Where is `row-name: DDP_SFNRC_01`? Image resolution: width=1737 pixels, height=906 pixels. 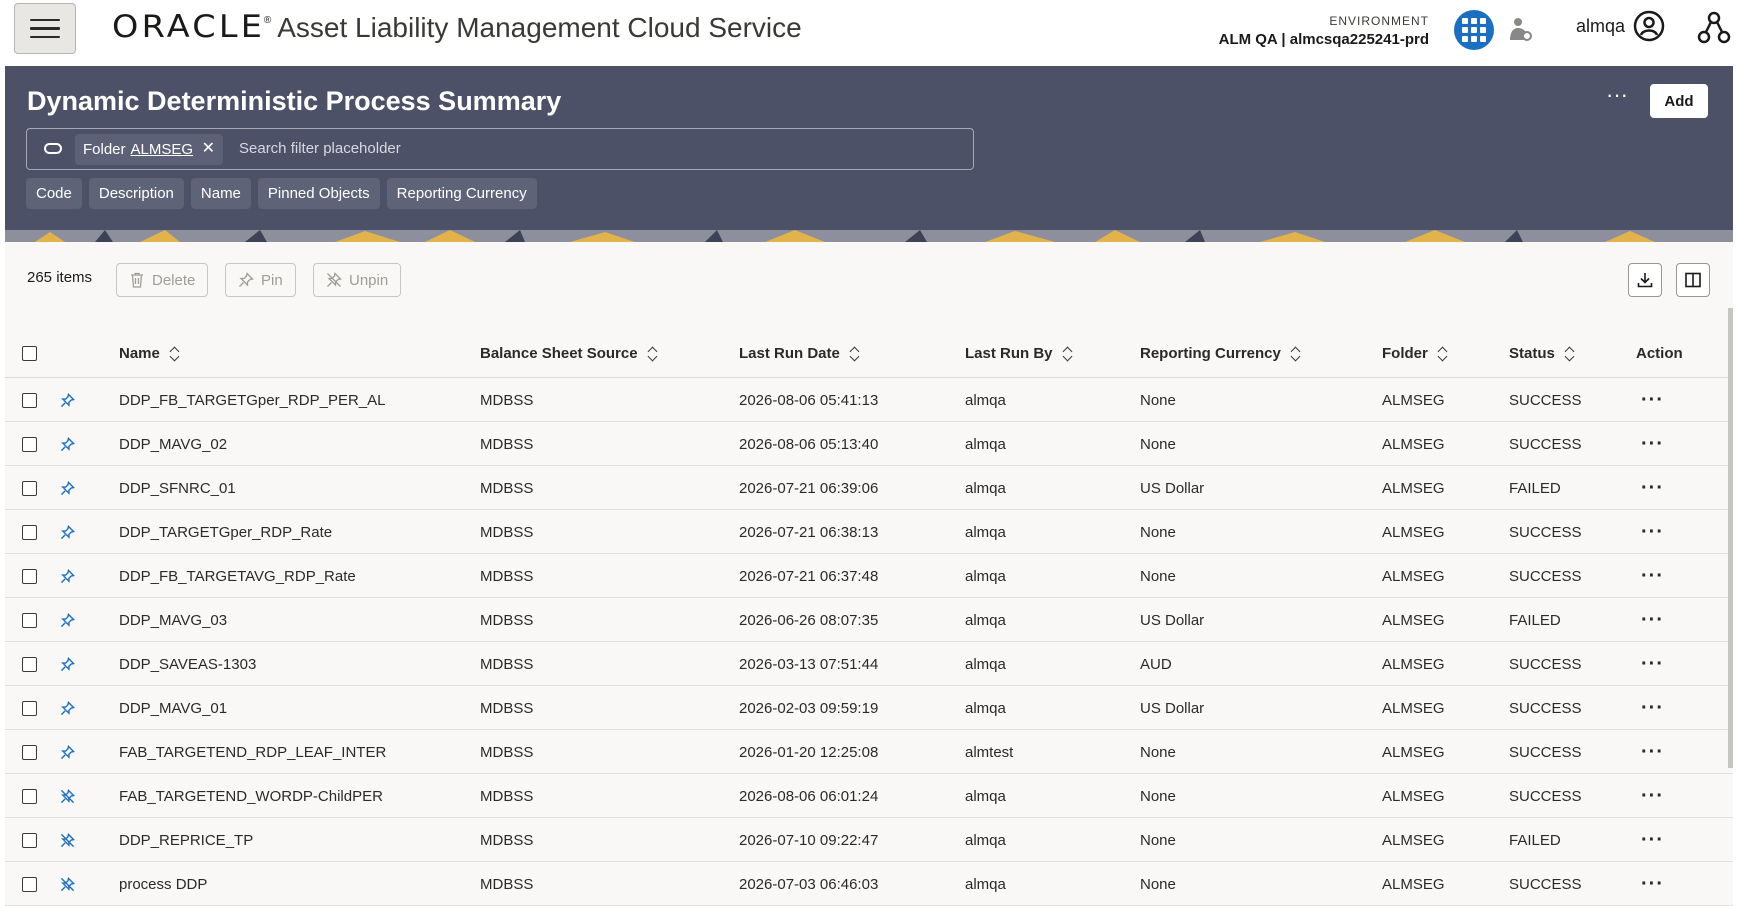
row-name: DDP_SFNRC_01 is located at coordinates (177, 488).